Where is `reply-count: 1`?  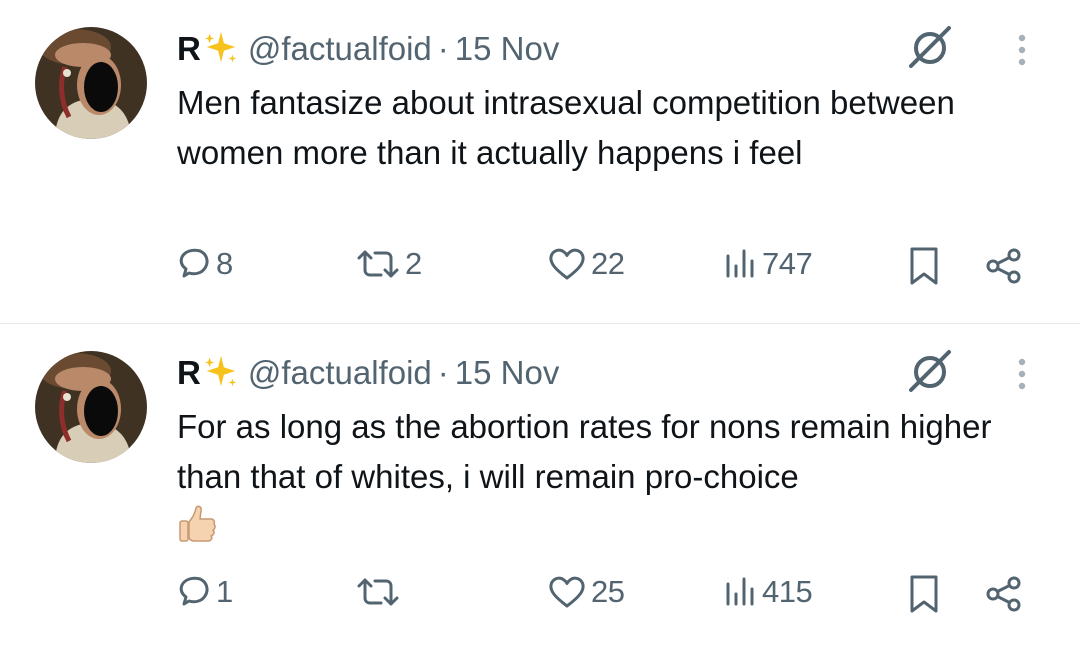
reply-count: 1 is located at coordinates (224, 591).